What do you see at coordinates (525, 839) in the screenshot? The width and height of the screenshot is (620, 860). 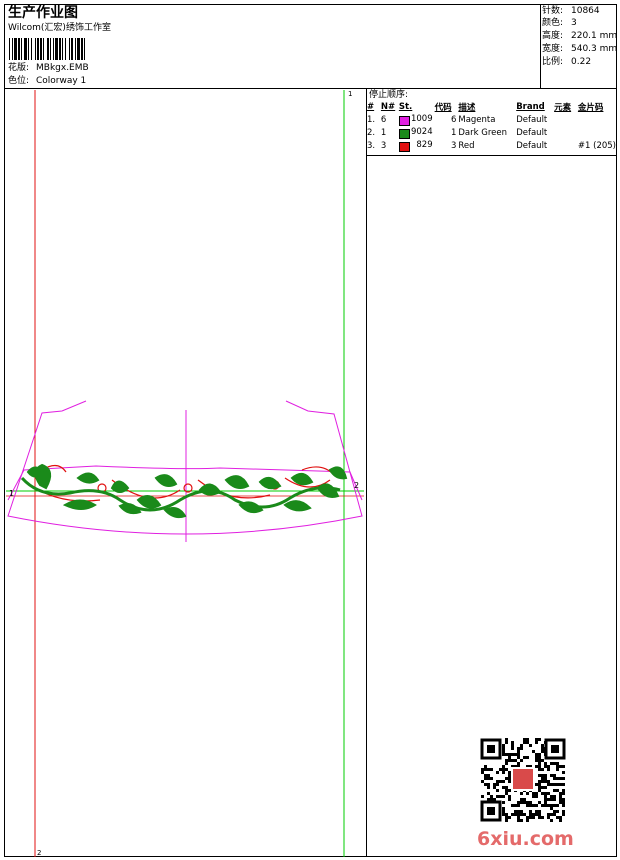 I see `watermark: 6xiu.com` at bounding box center [525, 839].